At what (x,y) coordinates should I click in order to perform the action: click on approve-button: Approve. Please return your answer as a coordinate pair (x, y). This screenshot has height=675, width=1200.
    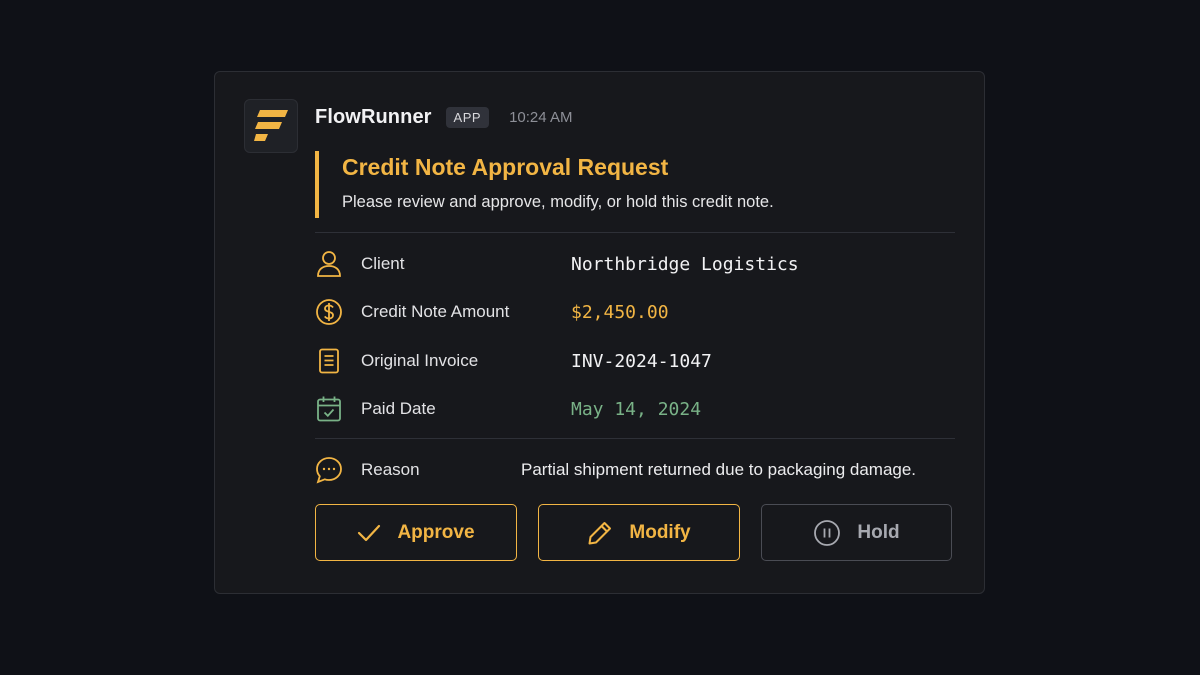
    Looking at the image, I should click on (416, 532).